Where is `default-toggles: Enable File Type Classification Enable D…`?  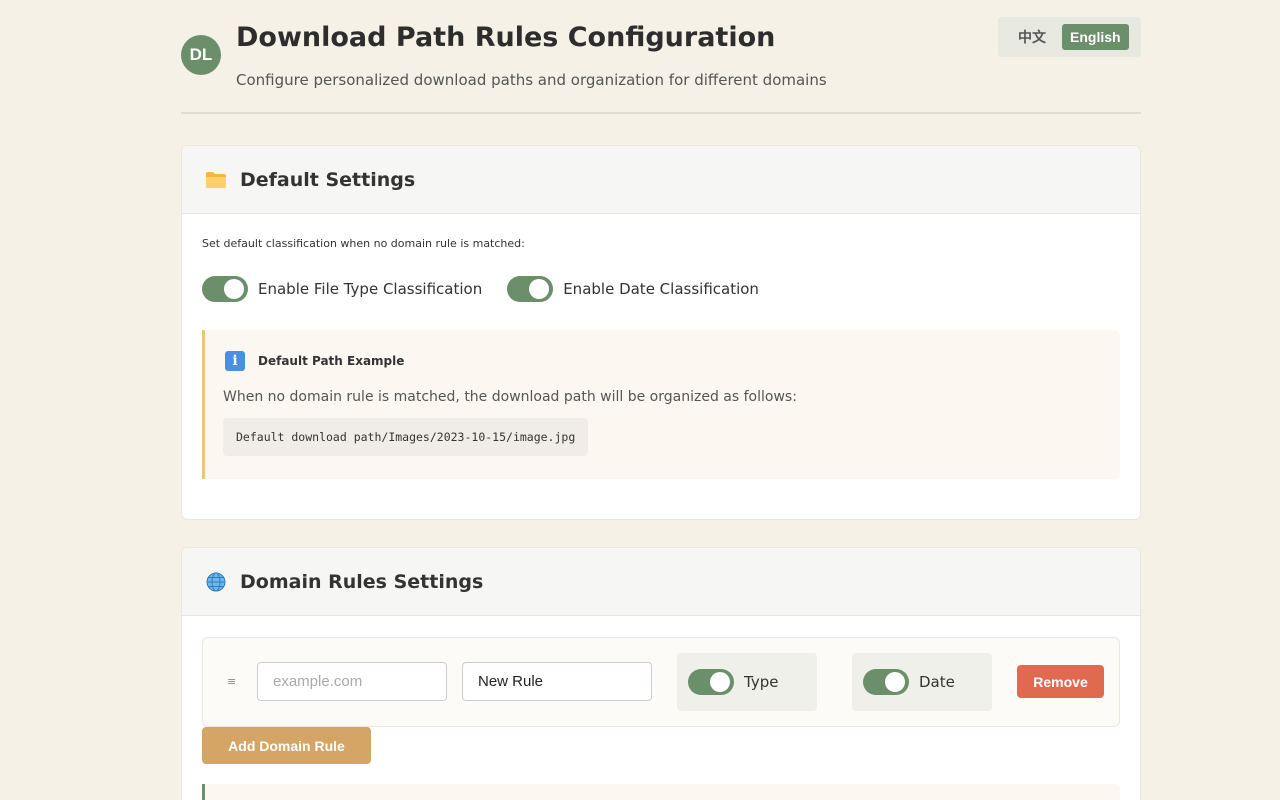 default-toggles: Enable File Type Classification Enable D… is located at coordinates (661, 289).